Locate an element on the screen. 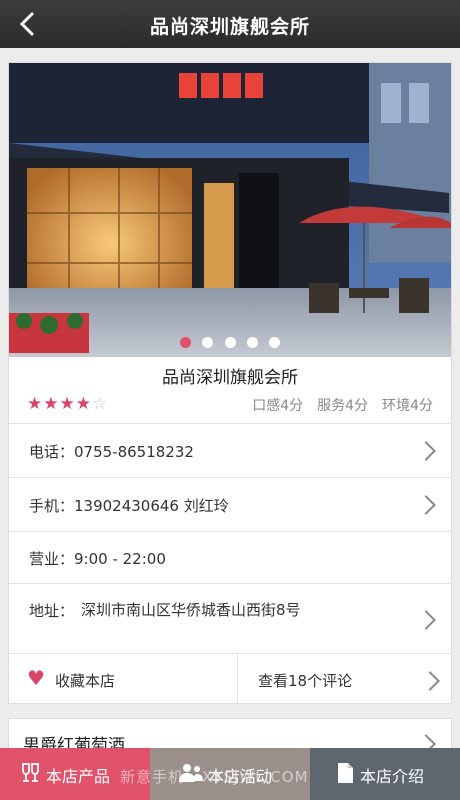 This screenshot has width=460, height=800. address-label: 地址： is located at coordinates (52, 611).